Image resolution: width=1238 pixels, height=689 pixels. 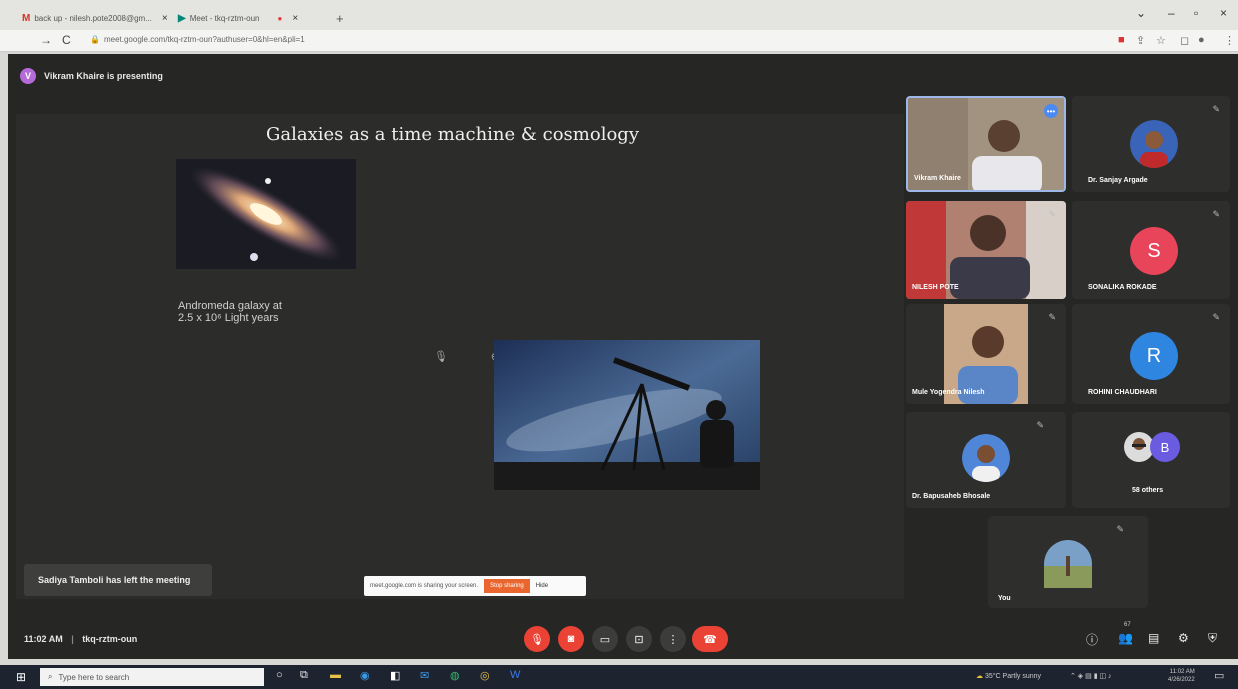 What do you see at coordinates (21, 677) in the screenshot?
I see `windows-start-icon: ⊞` at bounding box center [21, 677].